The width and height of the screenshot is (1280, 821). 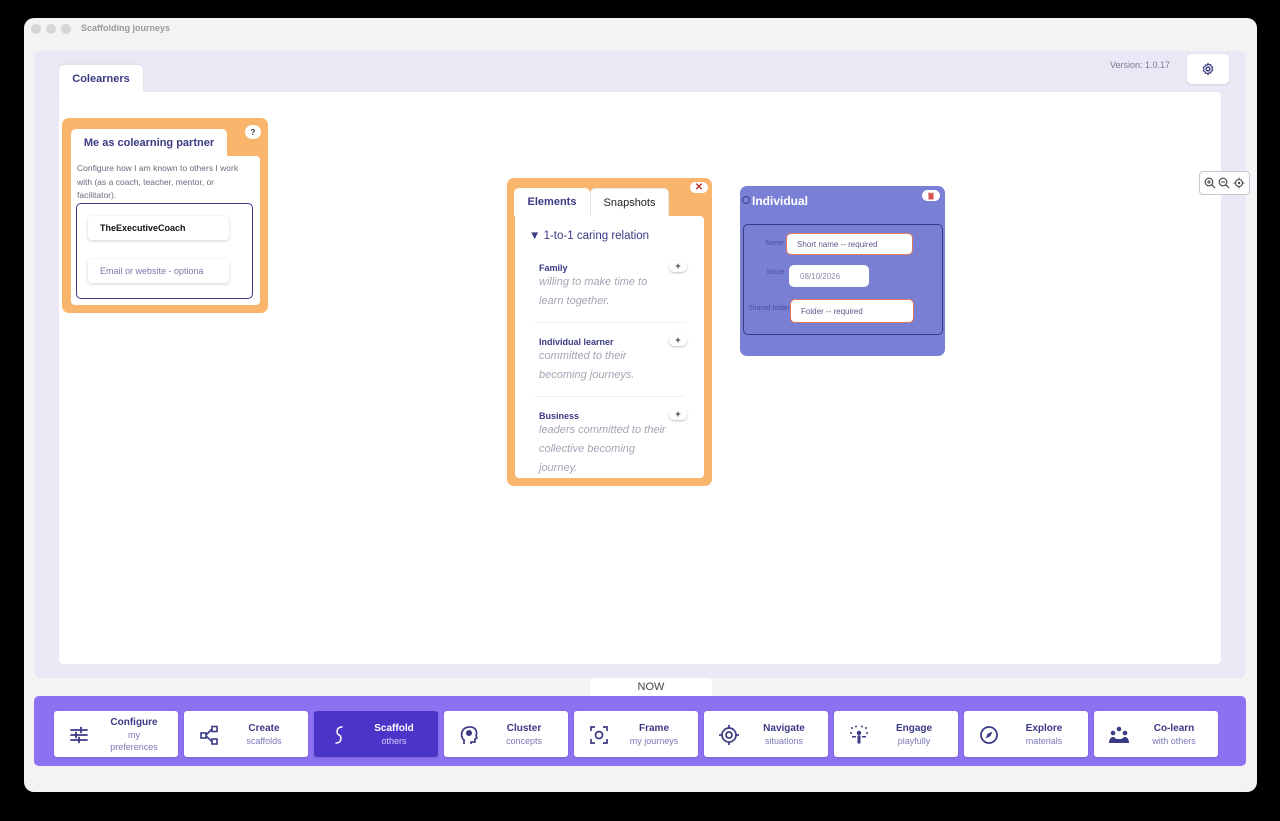 What do you see at coordinates (829, 276) in the screenshot?
I see `since-date-field: 08/10/2026` at bounding box center [829, 276].